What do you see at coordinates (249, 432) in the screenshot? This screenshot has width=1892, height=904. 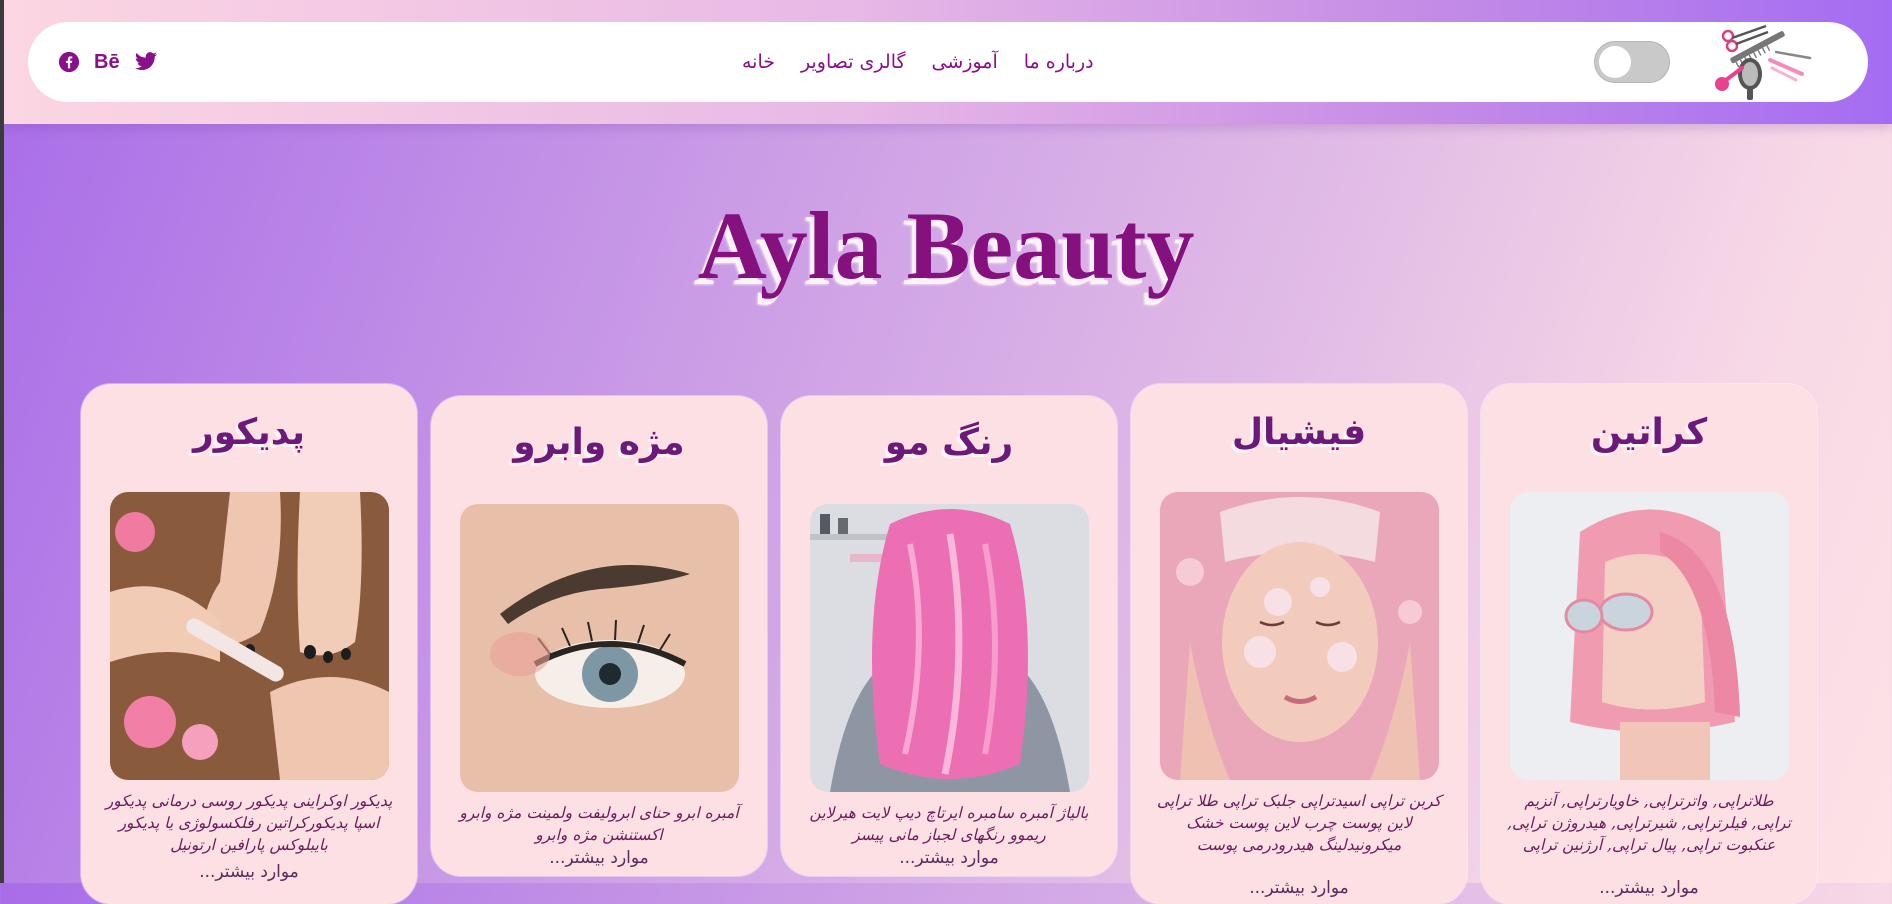 I see `card-title: پدیکور` at bounding box center [249, 432].